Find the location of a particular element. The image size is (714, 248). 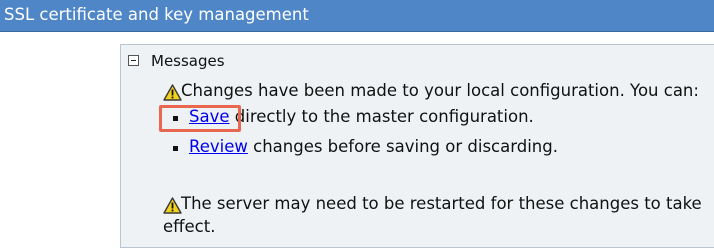

review-link: Review is located at coordinates (218, 146).